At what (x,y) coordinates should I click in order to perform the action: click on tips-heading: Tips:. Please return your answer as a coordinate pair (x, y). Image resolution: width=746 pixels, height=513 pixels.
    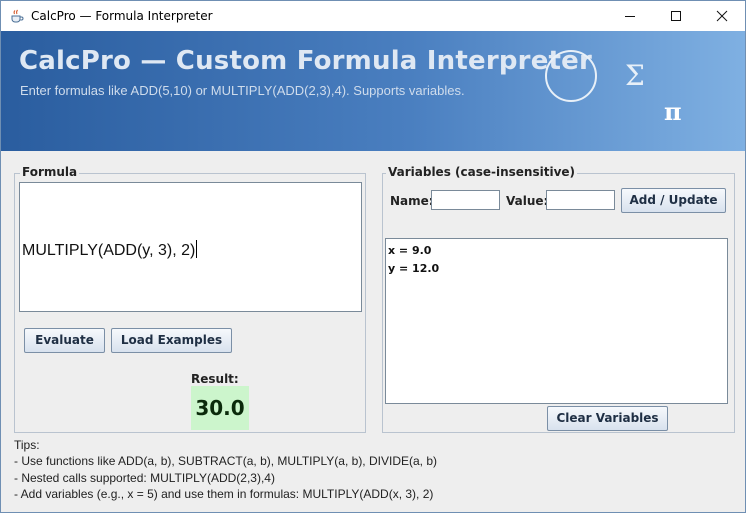
    Looking at the image, I should click on (27, 445).